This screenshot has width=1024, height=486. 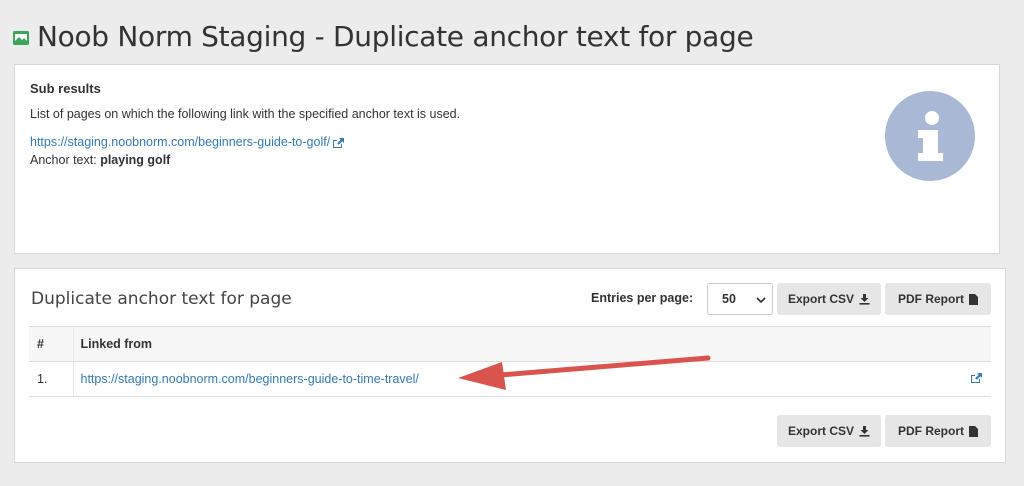 I want to click on anchor-text-label: Anchor text:, so click(x=63, y=160).